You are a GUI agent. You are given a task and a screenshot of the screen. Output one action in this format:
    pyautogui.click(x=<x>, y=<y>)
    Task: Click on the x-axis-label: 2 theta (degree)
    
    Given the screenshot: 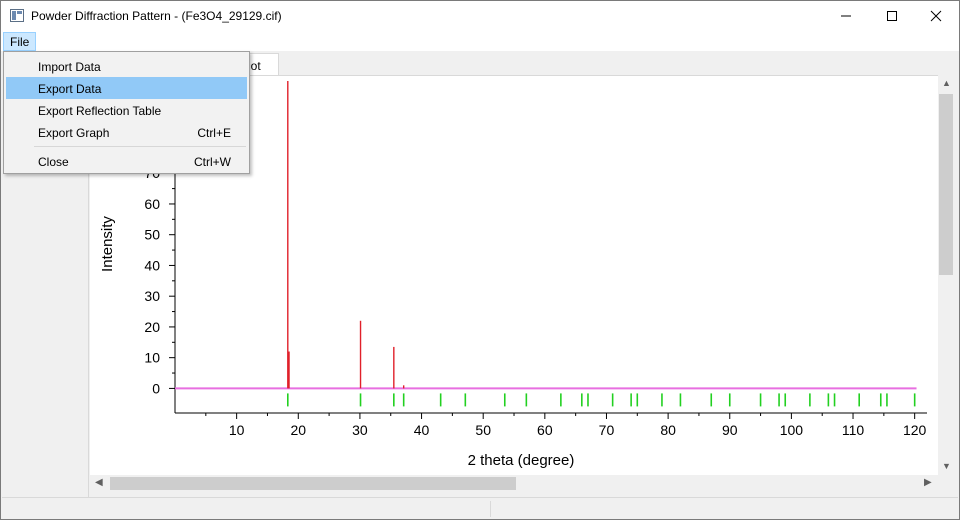 What is the action you would take?
    pyautogui.click(x=521, y=460)
    